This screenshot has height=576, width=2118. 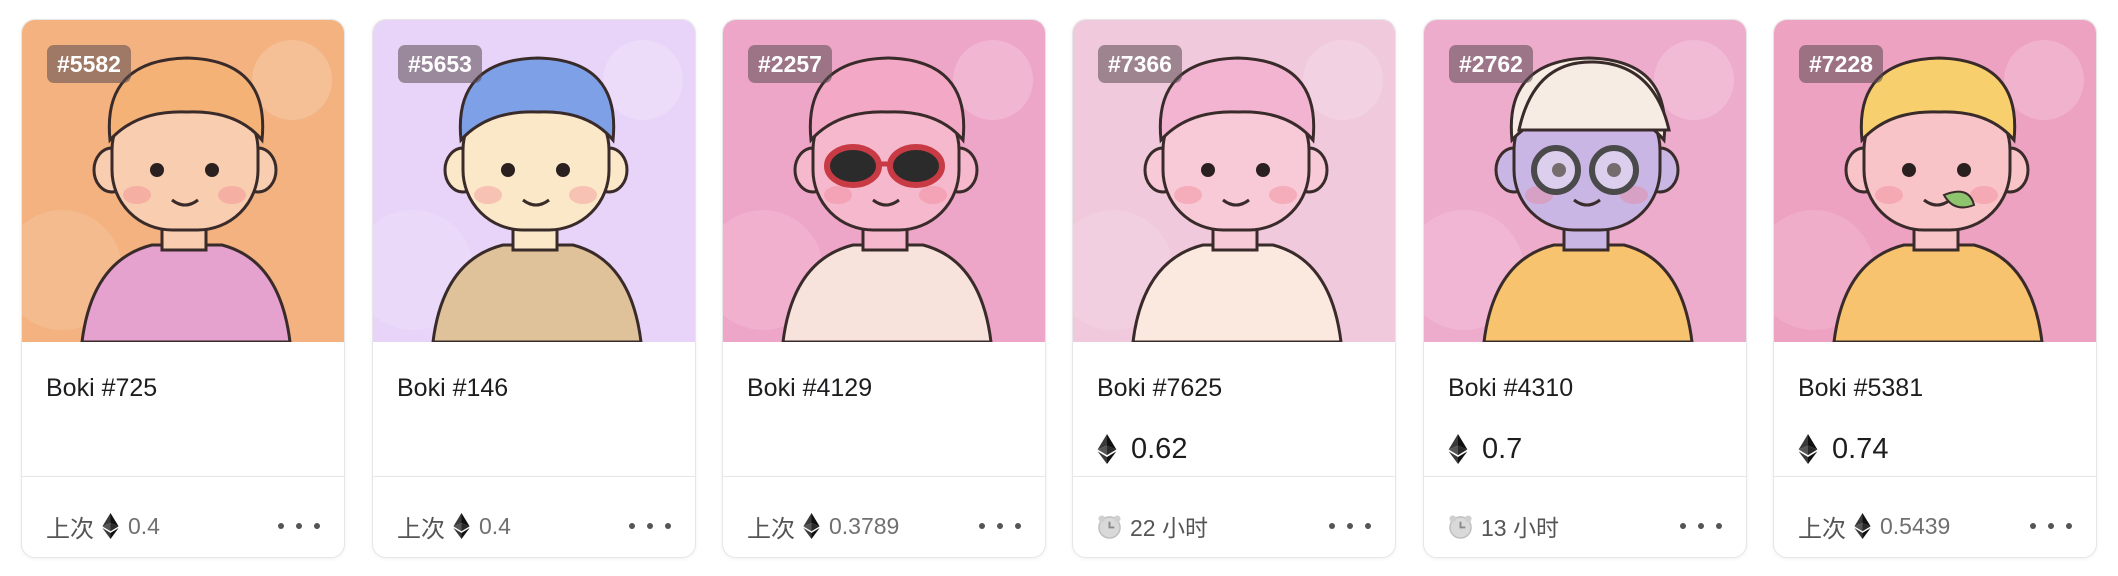 I want to click on nft-card: #7366 Boki #7625 0.62 22 小时, so click(x=1234, y=288).